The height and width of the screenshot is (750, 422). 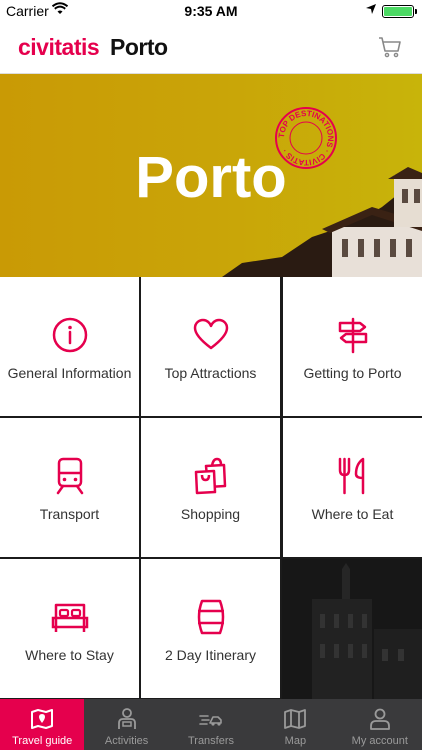 I want to click on tab-label: Activities, so click(x=126, y=741).